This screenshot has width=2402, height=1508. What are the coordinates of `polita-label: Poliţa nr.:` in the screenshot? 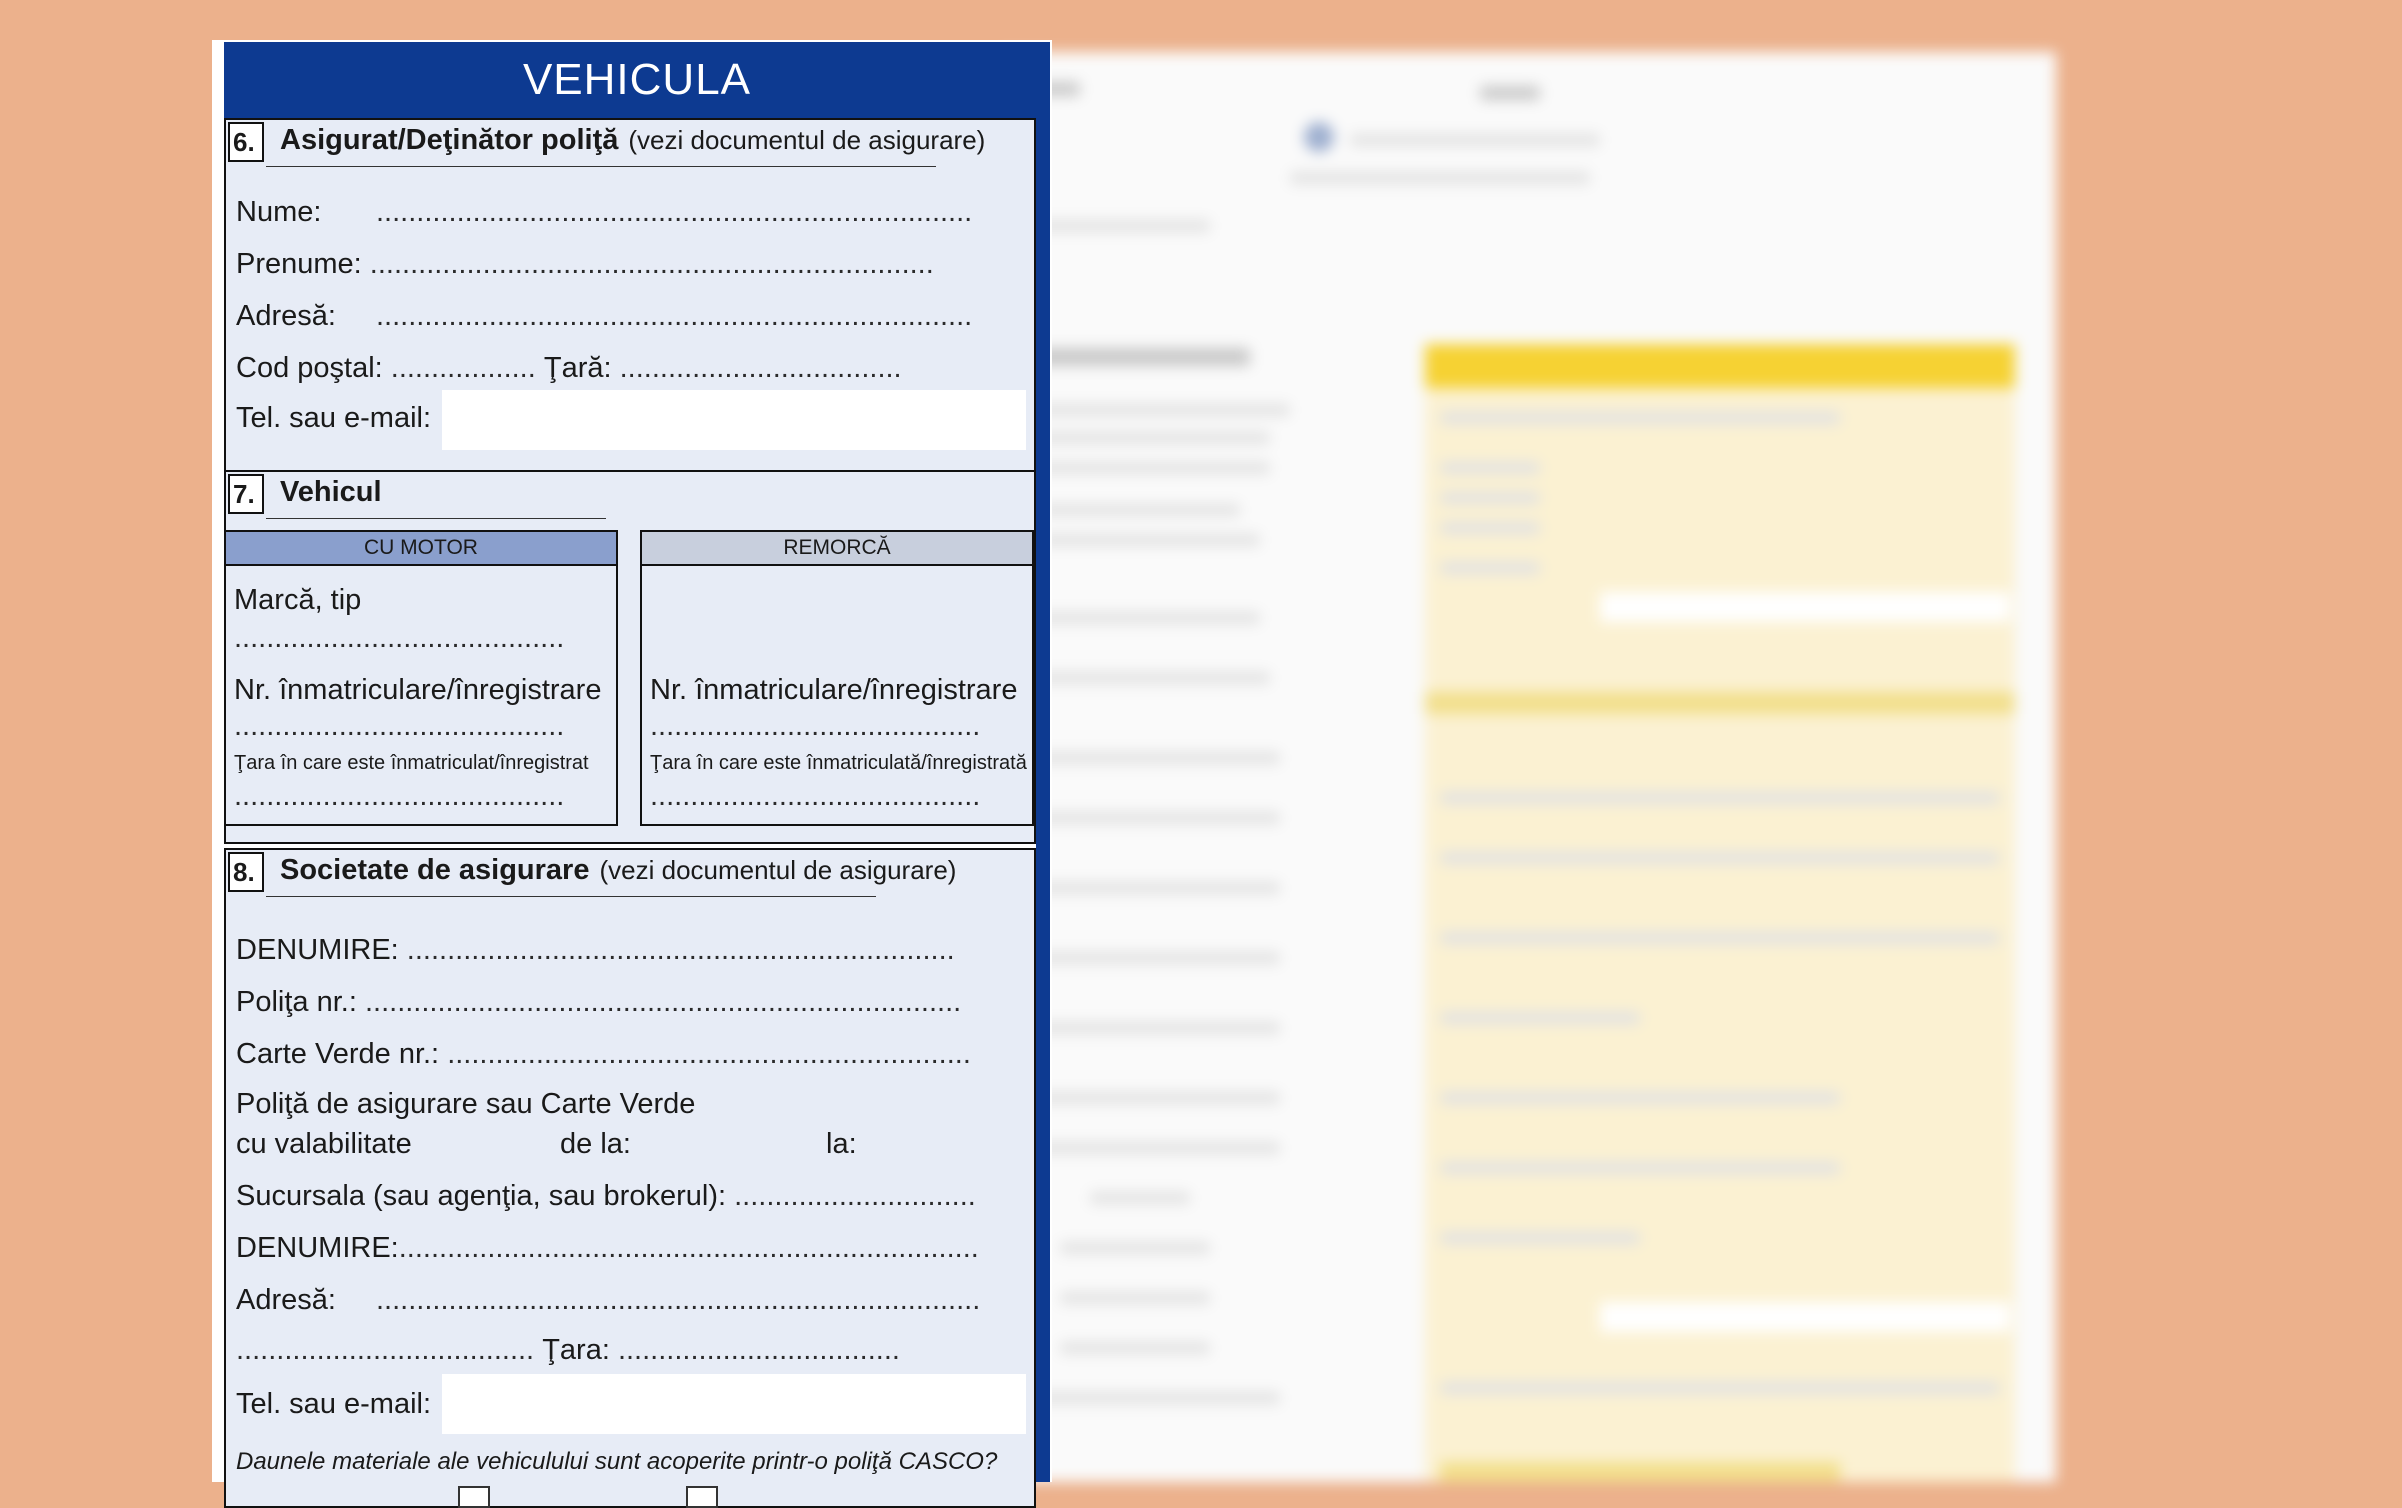 It's located at (296, 1002).